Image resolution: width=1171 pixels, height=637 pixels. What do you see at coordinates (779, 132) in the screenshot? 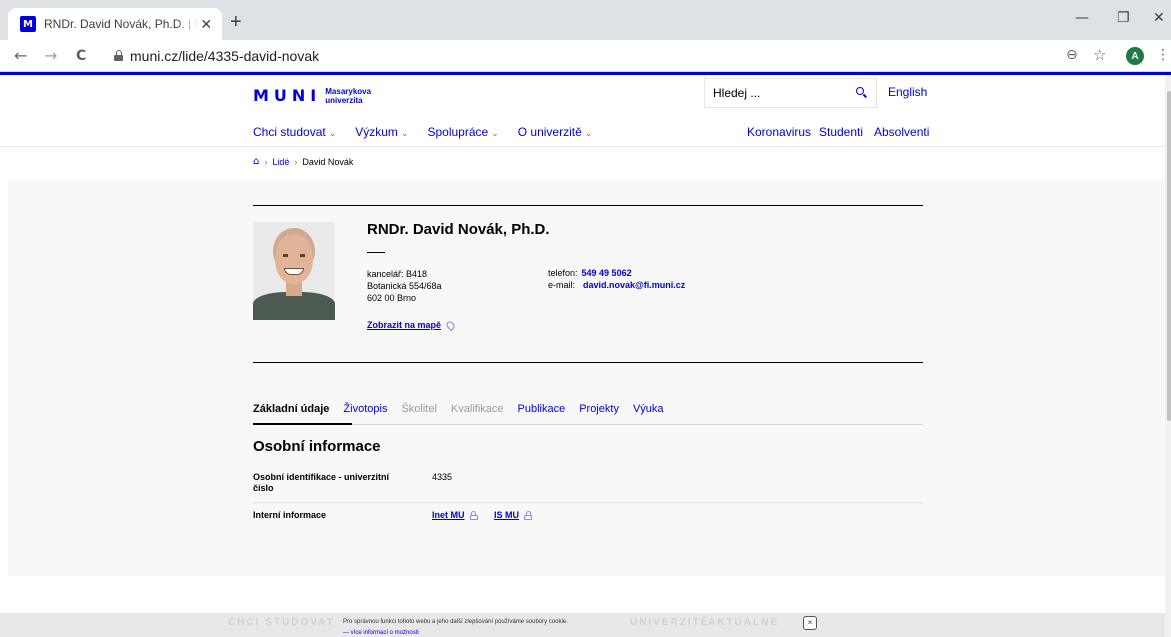
I see `nav-item-koronavirus: Koronavirus` at bounding box center [779, 132].